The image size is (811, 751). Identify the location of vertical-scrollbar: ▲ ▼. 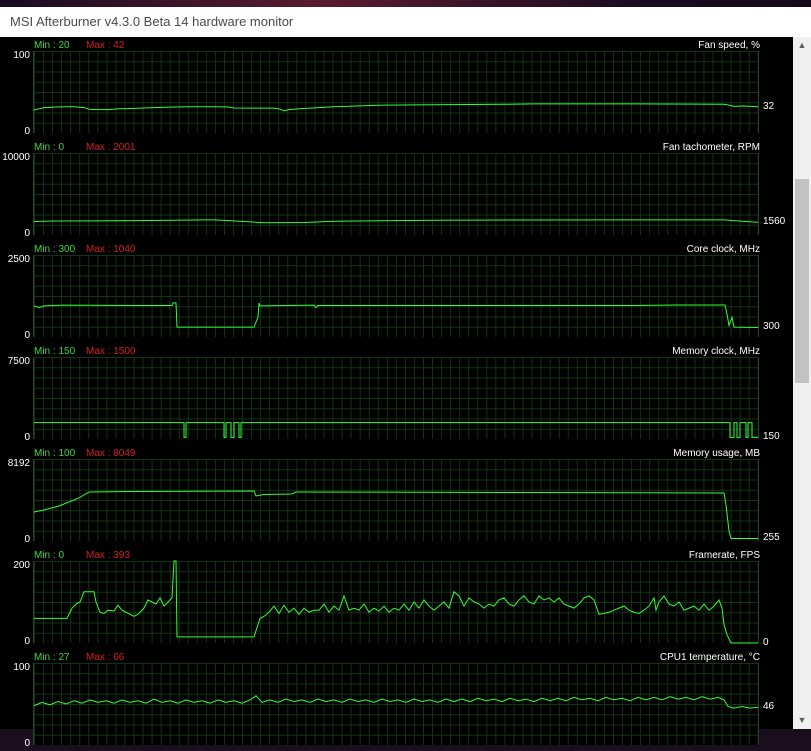
(802, 383).